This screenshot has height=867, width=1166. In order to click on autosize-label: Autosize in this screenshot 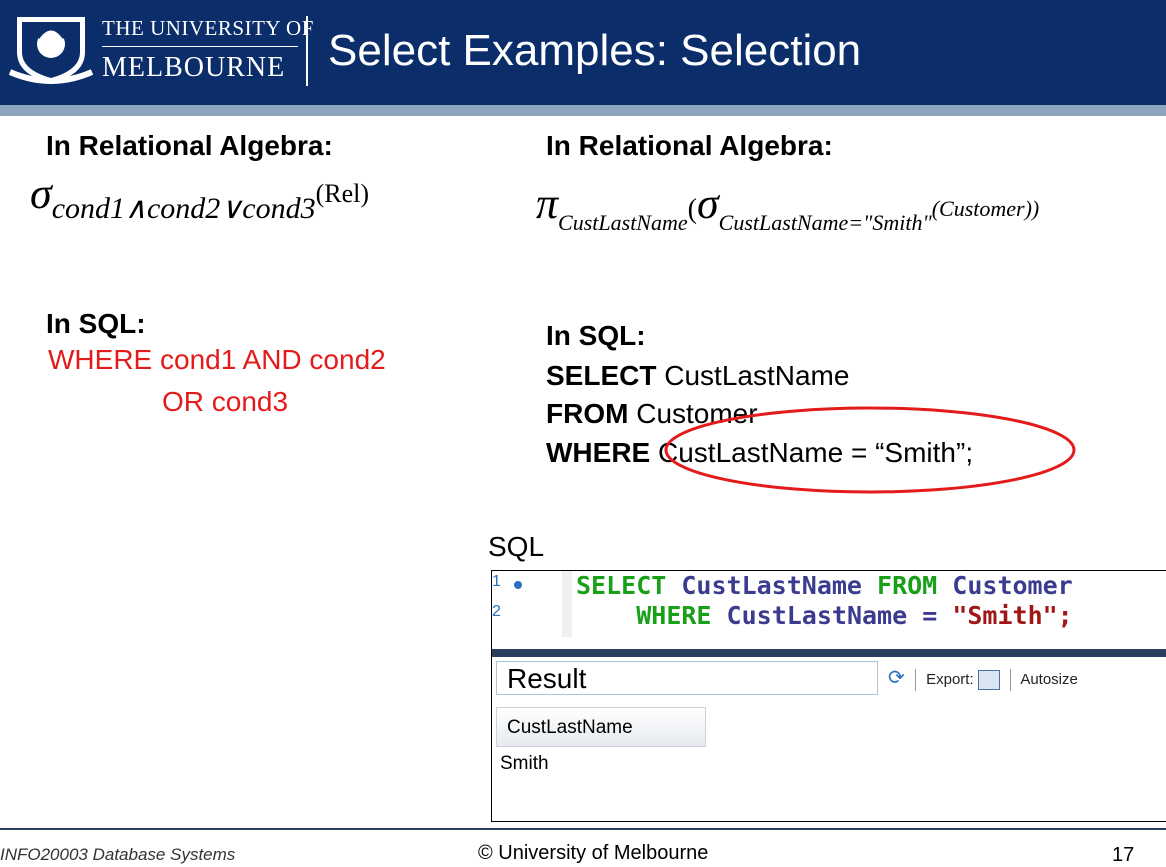, I will do `click(1049, 679)`.